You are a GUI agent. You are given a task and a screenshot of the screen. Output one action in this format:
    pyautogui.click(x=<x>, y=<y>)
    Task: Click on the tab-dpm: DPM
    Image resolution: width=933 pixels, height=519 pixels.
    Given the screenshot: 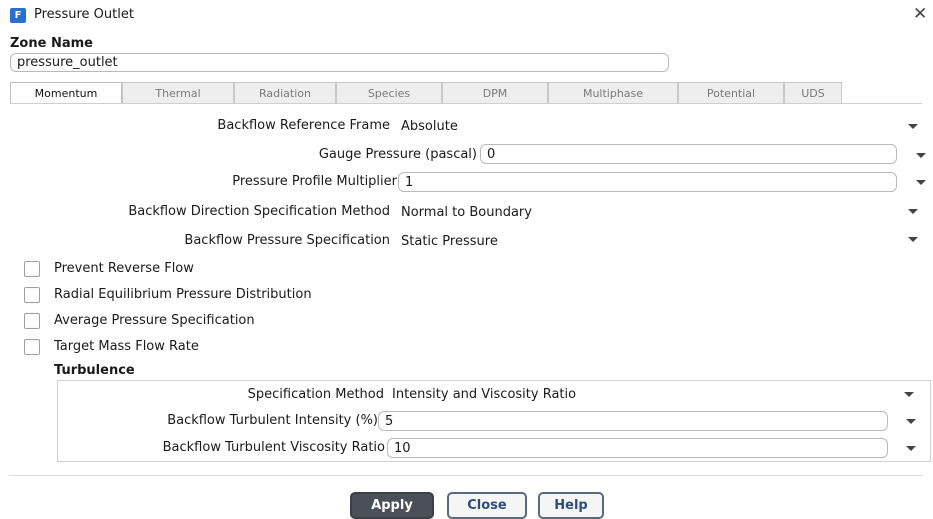 What is the action you would take?
    pyautogui.click(x=495, y=93)
    